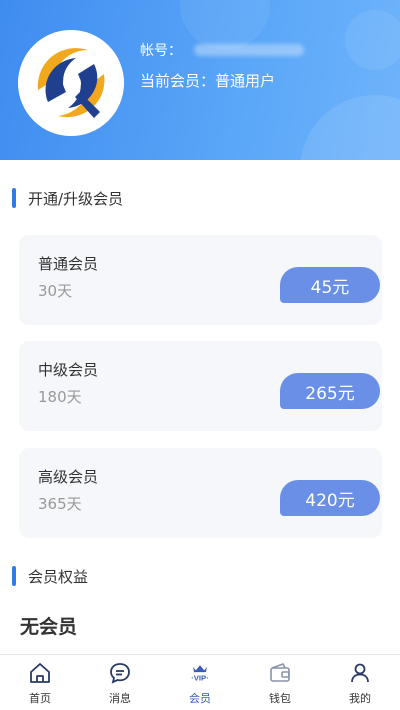 This screenshot has height=710, width=400. I want to click on tab-label: 会员, so click(200, 698).